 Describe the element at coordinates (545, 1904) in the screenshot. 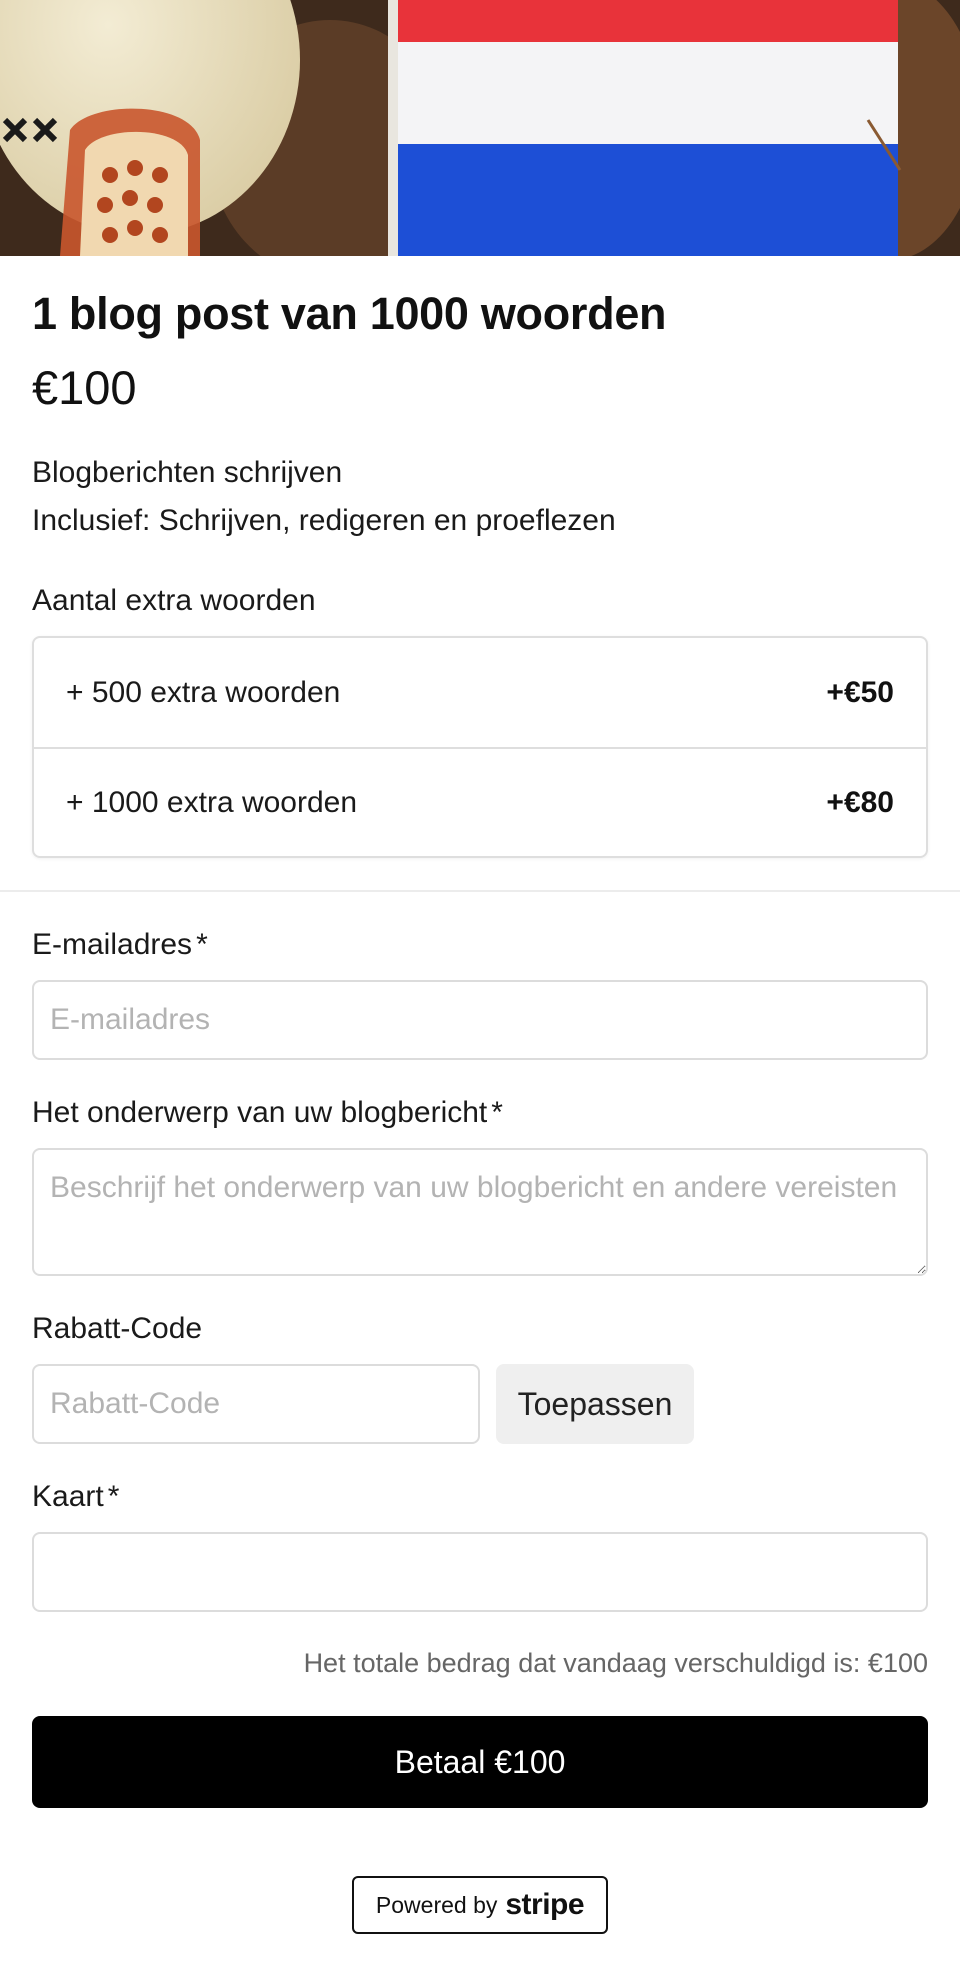

I see `stripe-logo: stripe` at that location.